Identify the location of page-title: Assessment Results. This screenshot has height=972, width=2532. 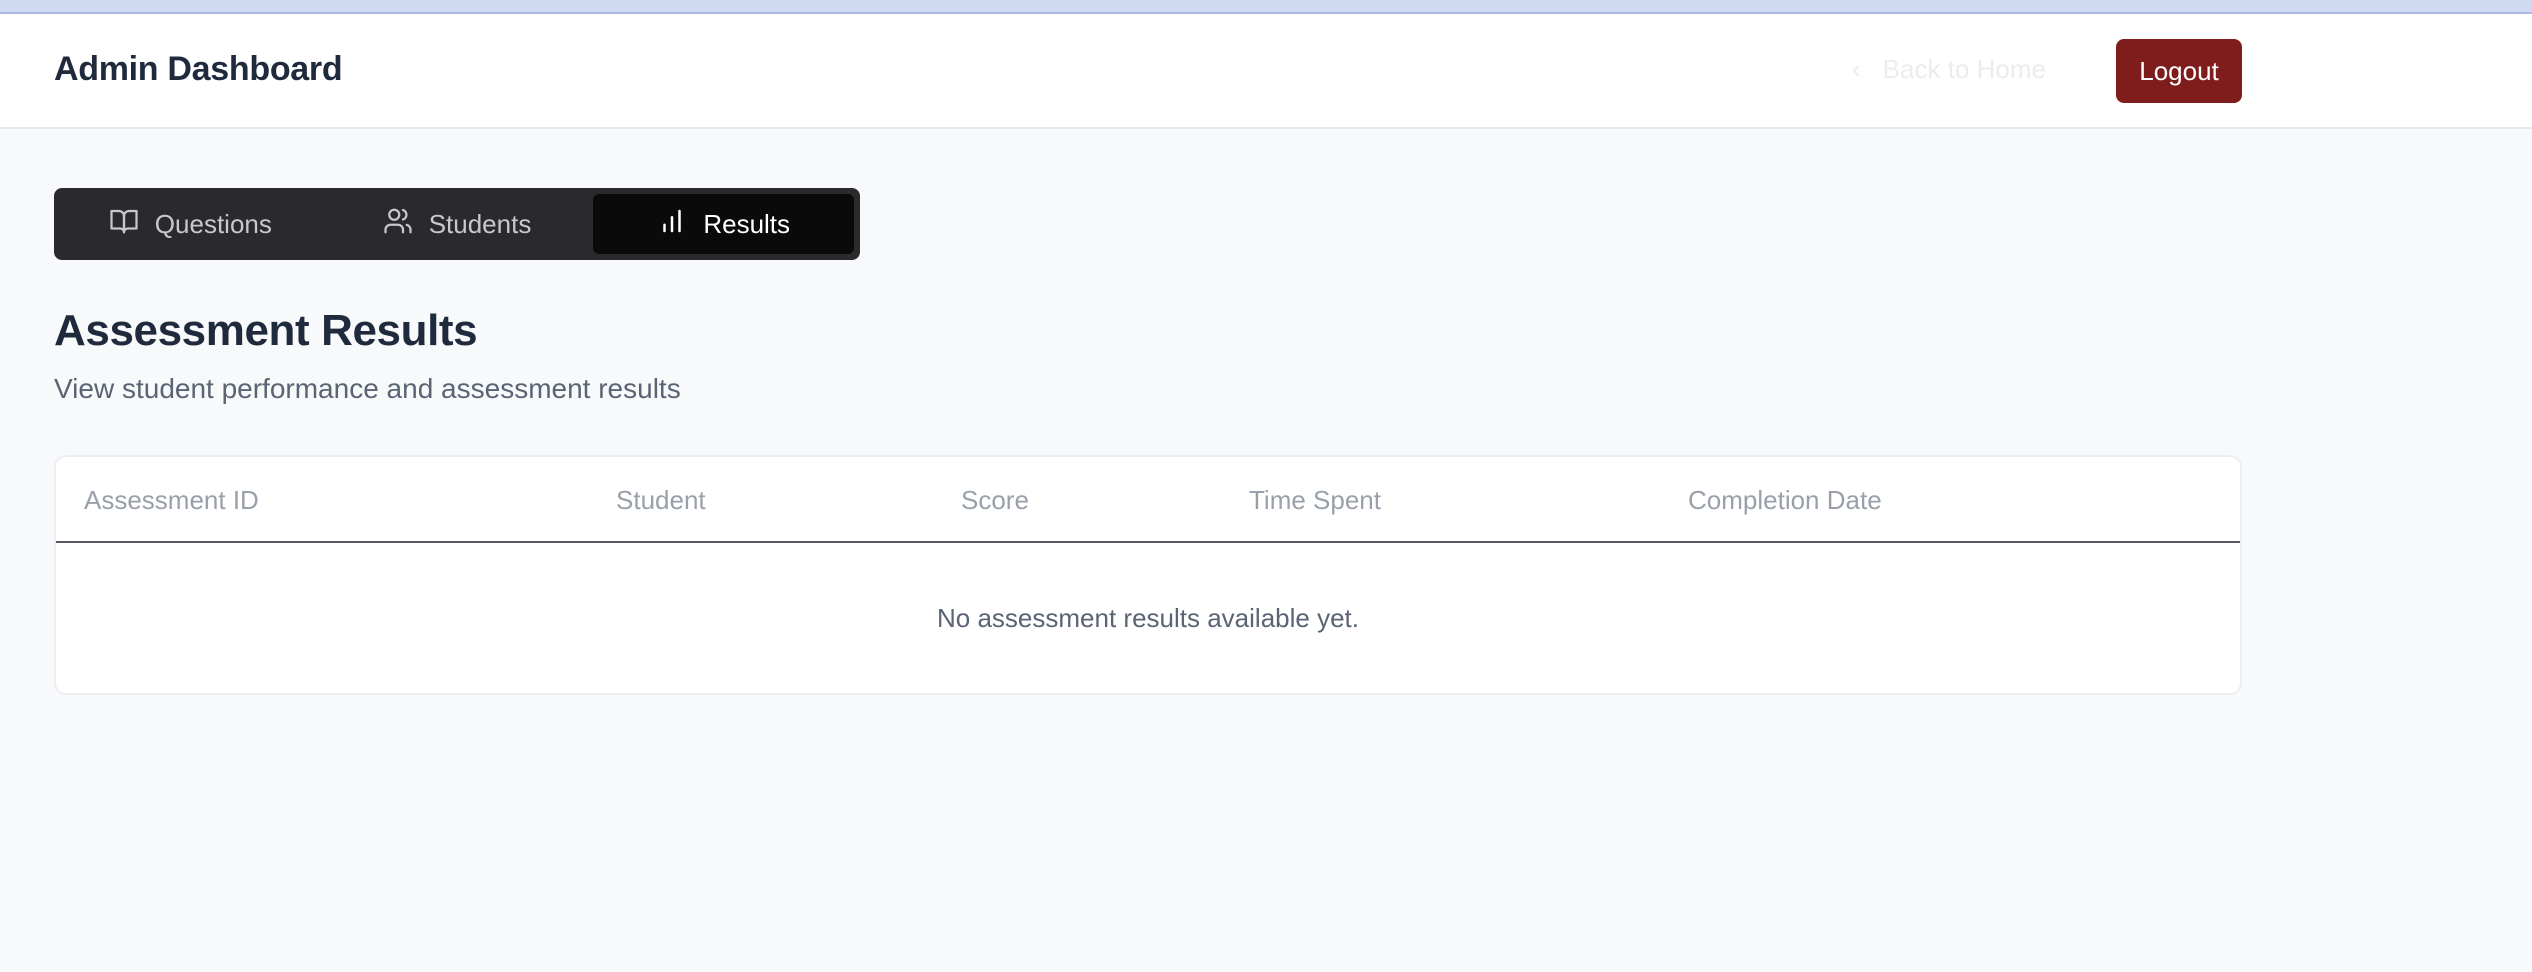
(266, 330).